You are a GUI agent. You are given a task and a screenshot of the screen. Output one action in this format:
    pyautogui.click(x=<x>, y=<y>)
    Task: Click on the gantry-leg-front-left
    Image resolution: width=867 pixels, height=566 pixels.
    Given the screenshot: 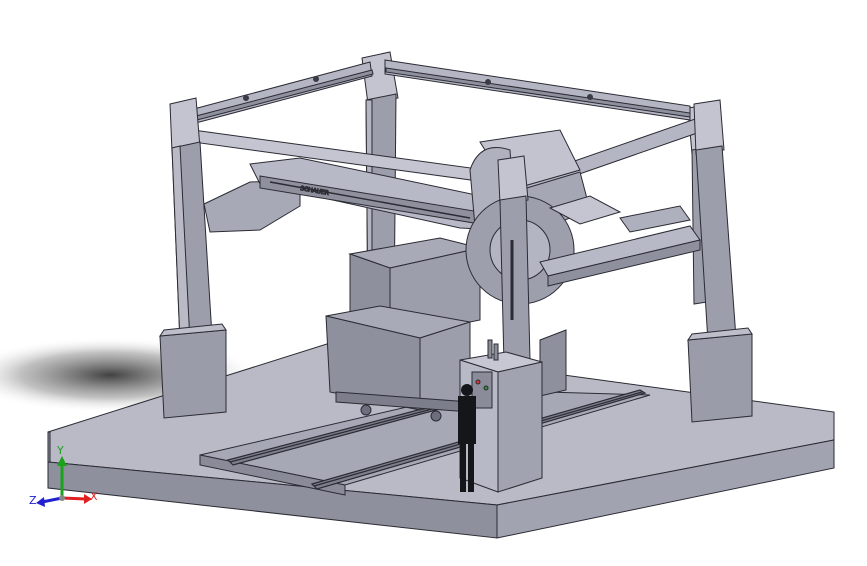 What is the action you would take?
    pyautogui.click(x=193, y=258)
    